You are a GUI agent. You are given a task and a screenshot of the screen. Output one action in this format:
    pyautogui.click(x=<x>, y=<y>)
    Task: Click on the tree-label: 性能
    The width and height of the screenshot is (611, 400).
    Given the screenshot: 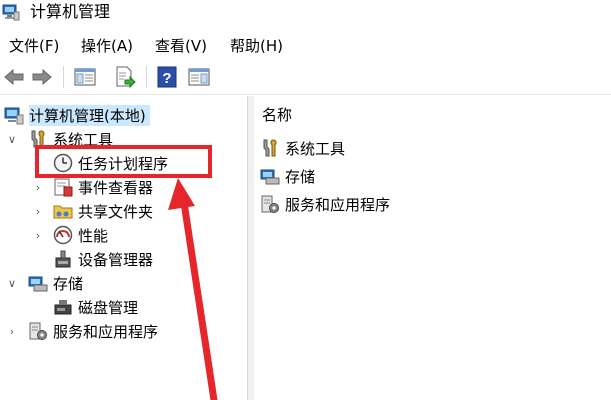 What is the action you would take?
    pyautogui.click(x=93, y=235)
    